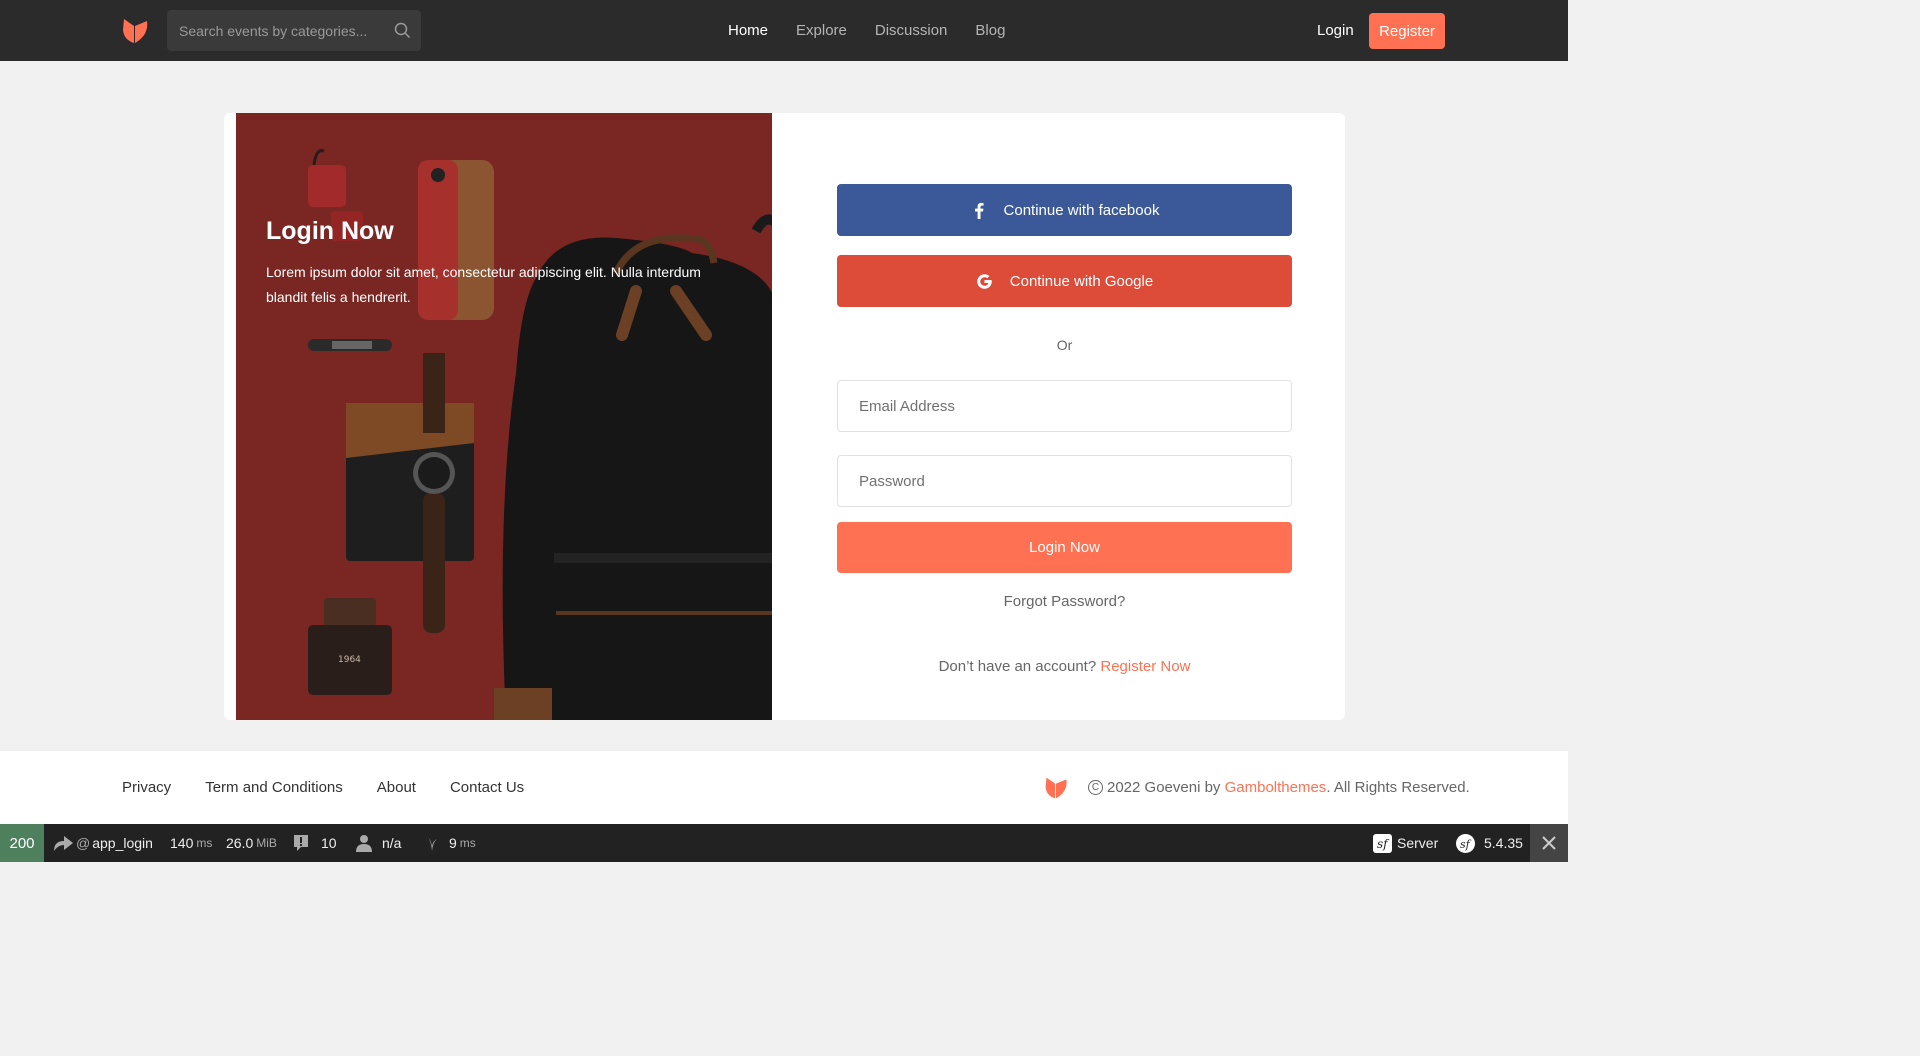 The width and height of the screenshot is (1920, 1056). I want to click on render-item: 9 ms, so click(450, 843).